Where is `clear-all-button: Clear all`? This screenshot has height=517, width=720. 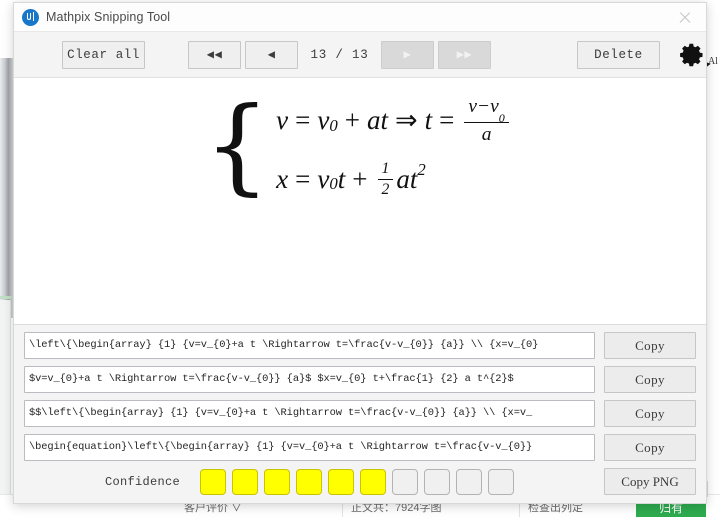
clear-all-button: Clear all is located at coordinates (104, 54).